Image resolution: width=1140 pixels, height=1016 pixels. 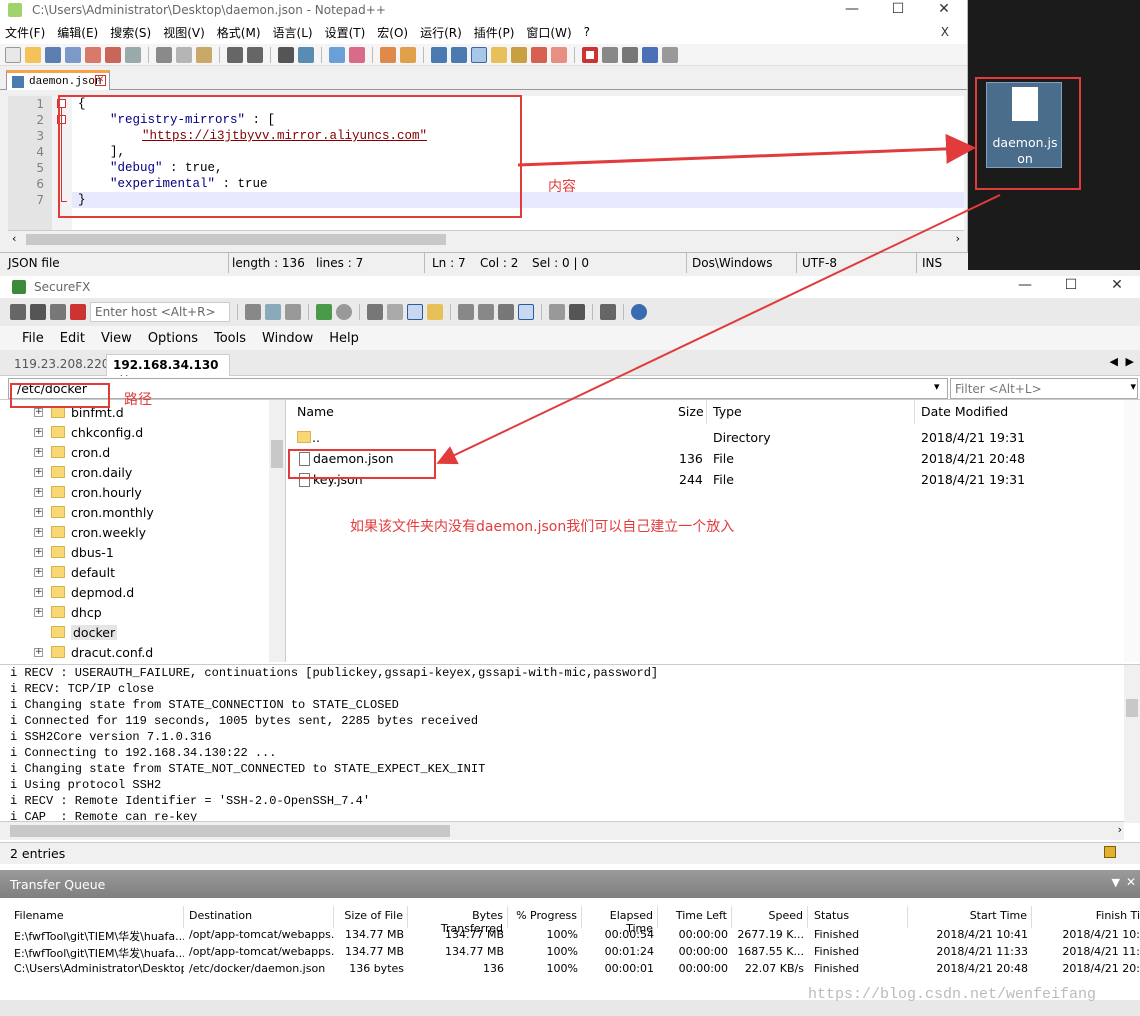 What do you see at coordinates (494, 32) in the screenshot?
I see `menu-plugins: 插件(P)` at bounding box center [494, 32].